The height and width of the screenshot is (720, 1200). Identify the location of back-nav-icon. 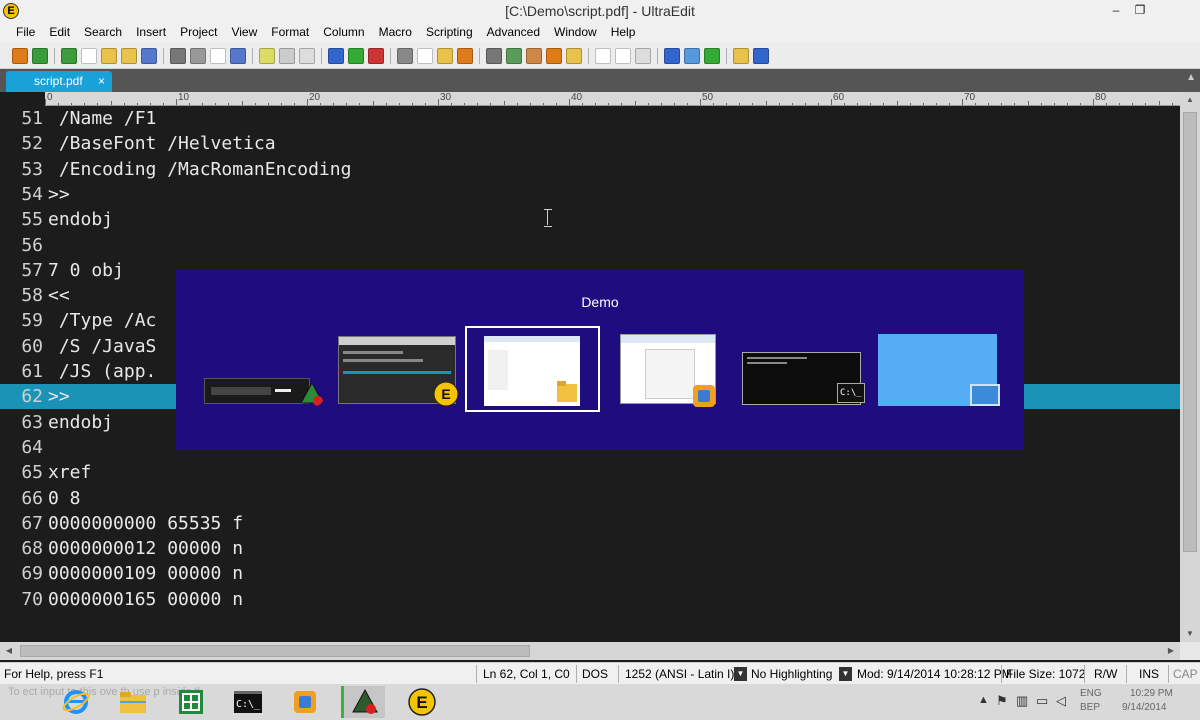
(336, 56).